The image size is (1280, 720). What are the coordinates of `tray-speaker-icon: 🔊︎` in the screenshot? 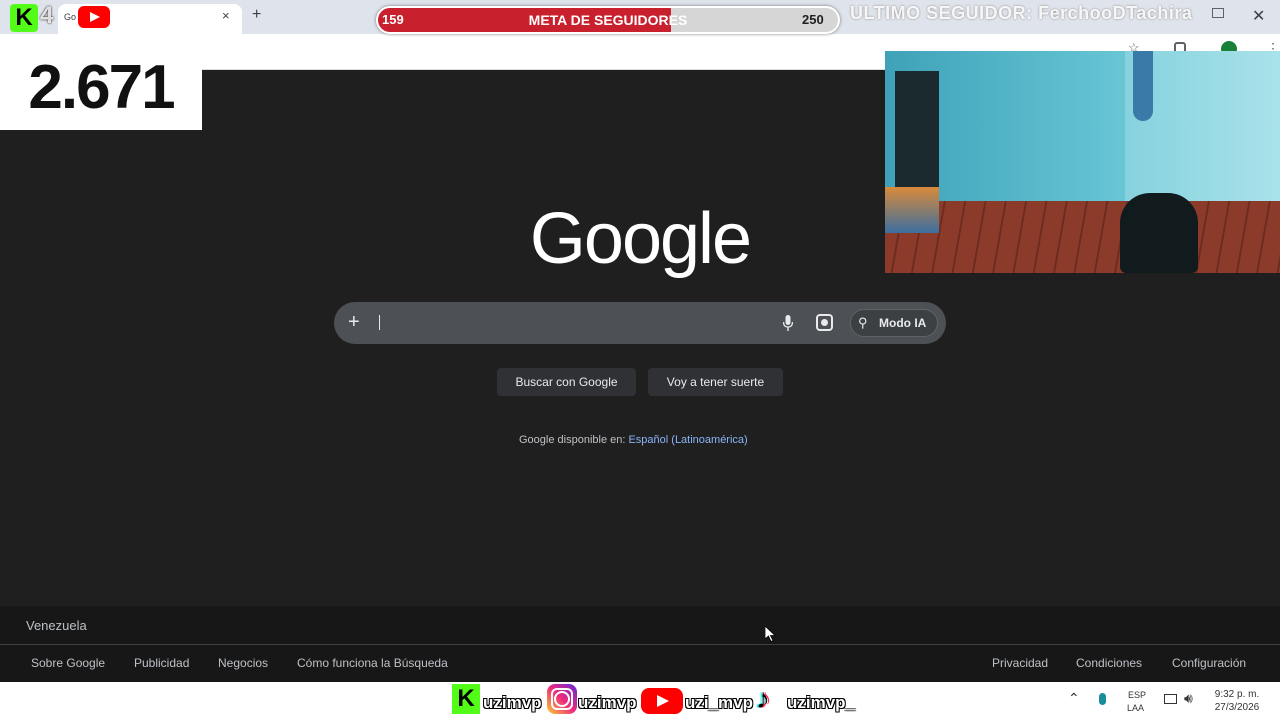 It's located at (1188, 698).